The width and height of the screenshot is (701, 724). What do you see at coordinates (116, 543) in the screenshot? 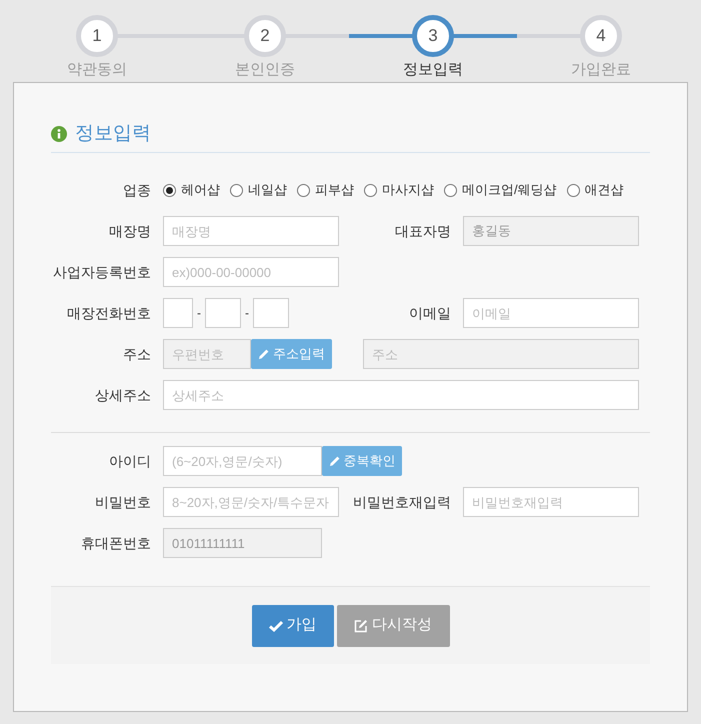
I see `field-label: 휴대폰번호` at bounding box center [116, 543].